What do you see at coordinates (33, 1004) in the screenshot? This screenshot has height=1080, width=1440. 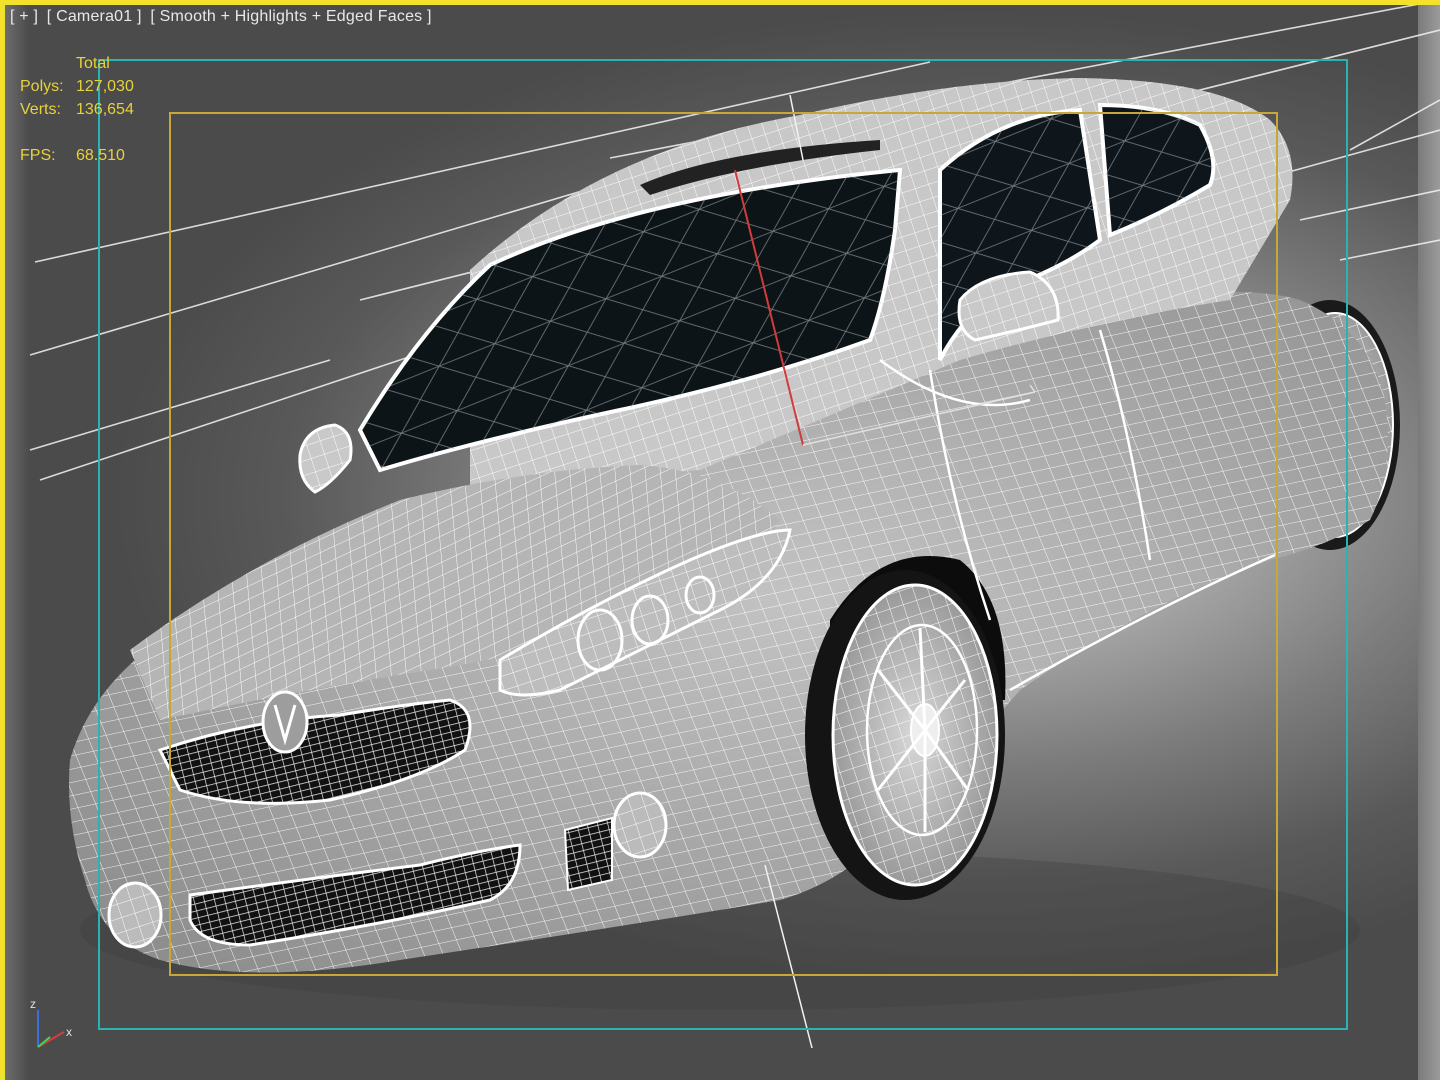 I see `axis-z-label: z` at bounding box center [33, 1004].